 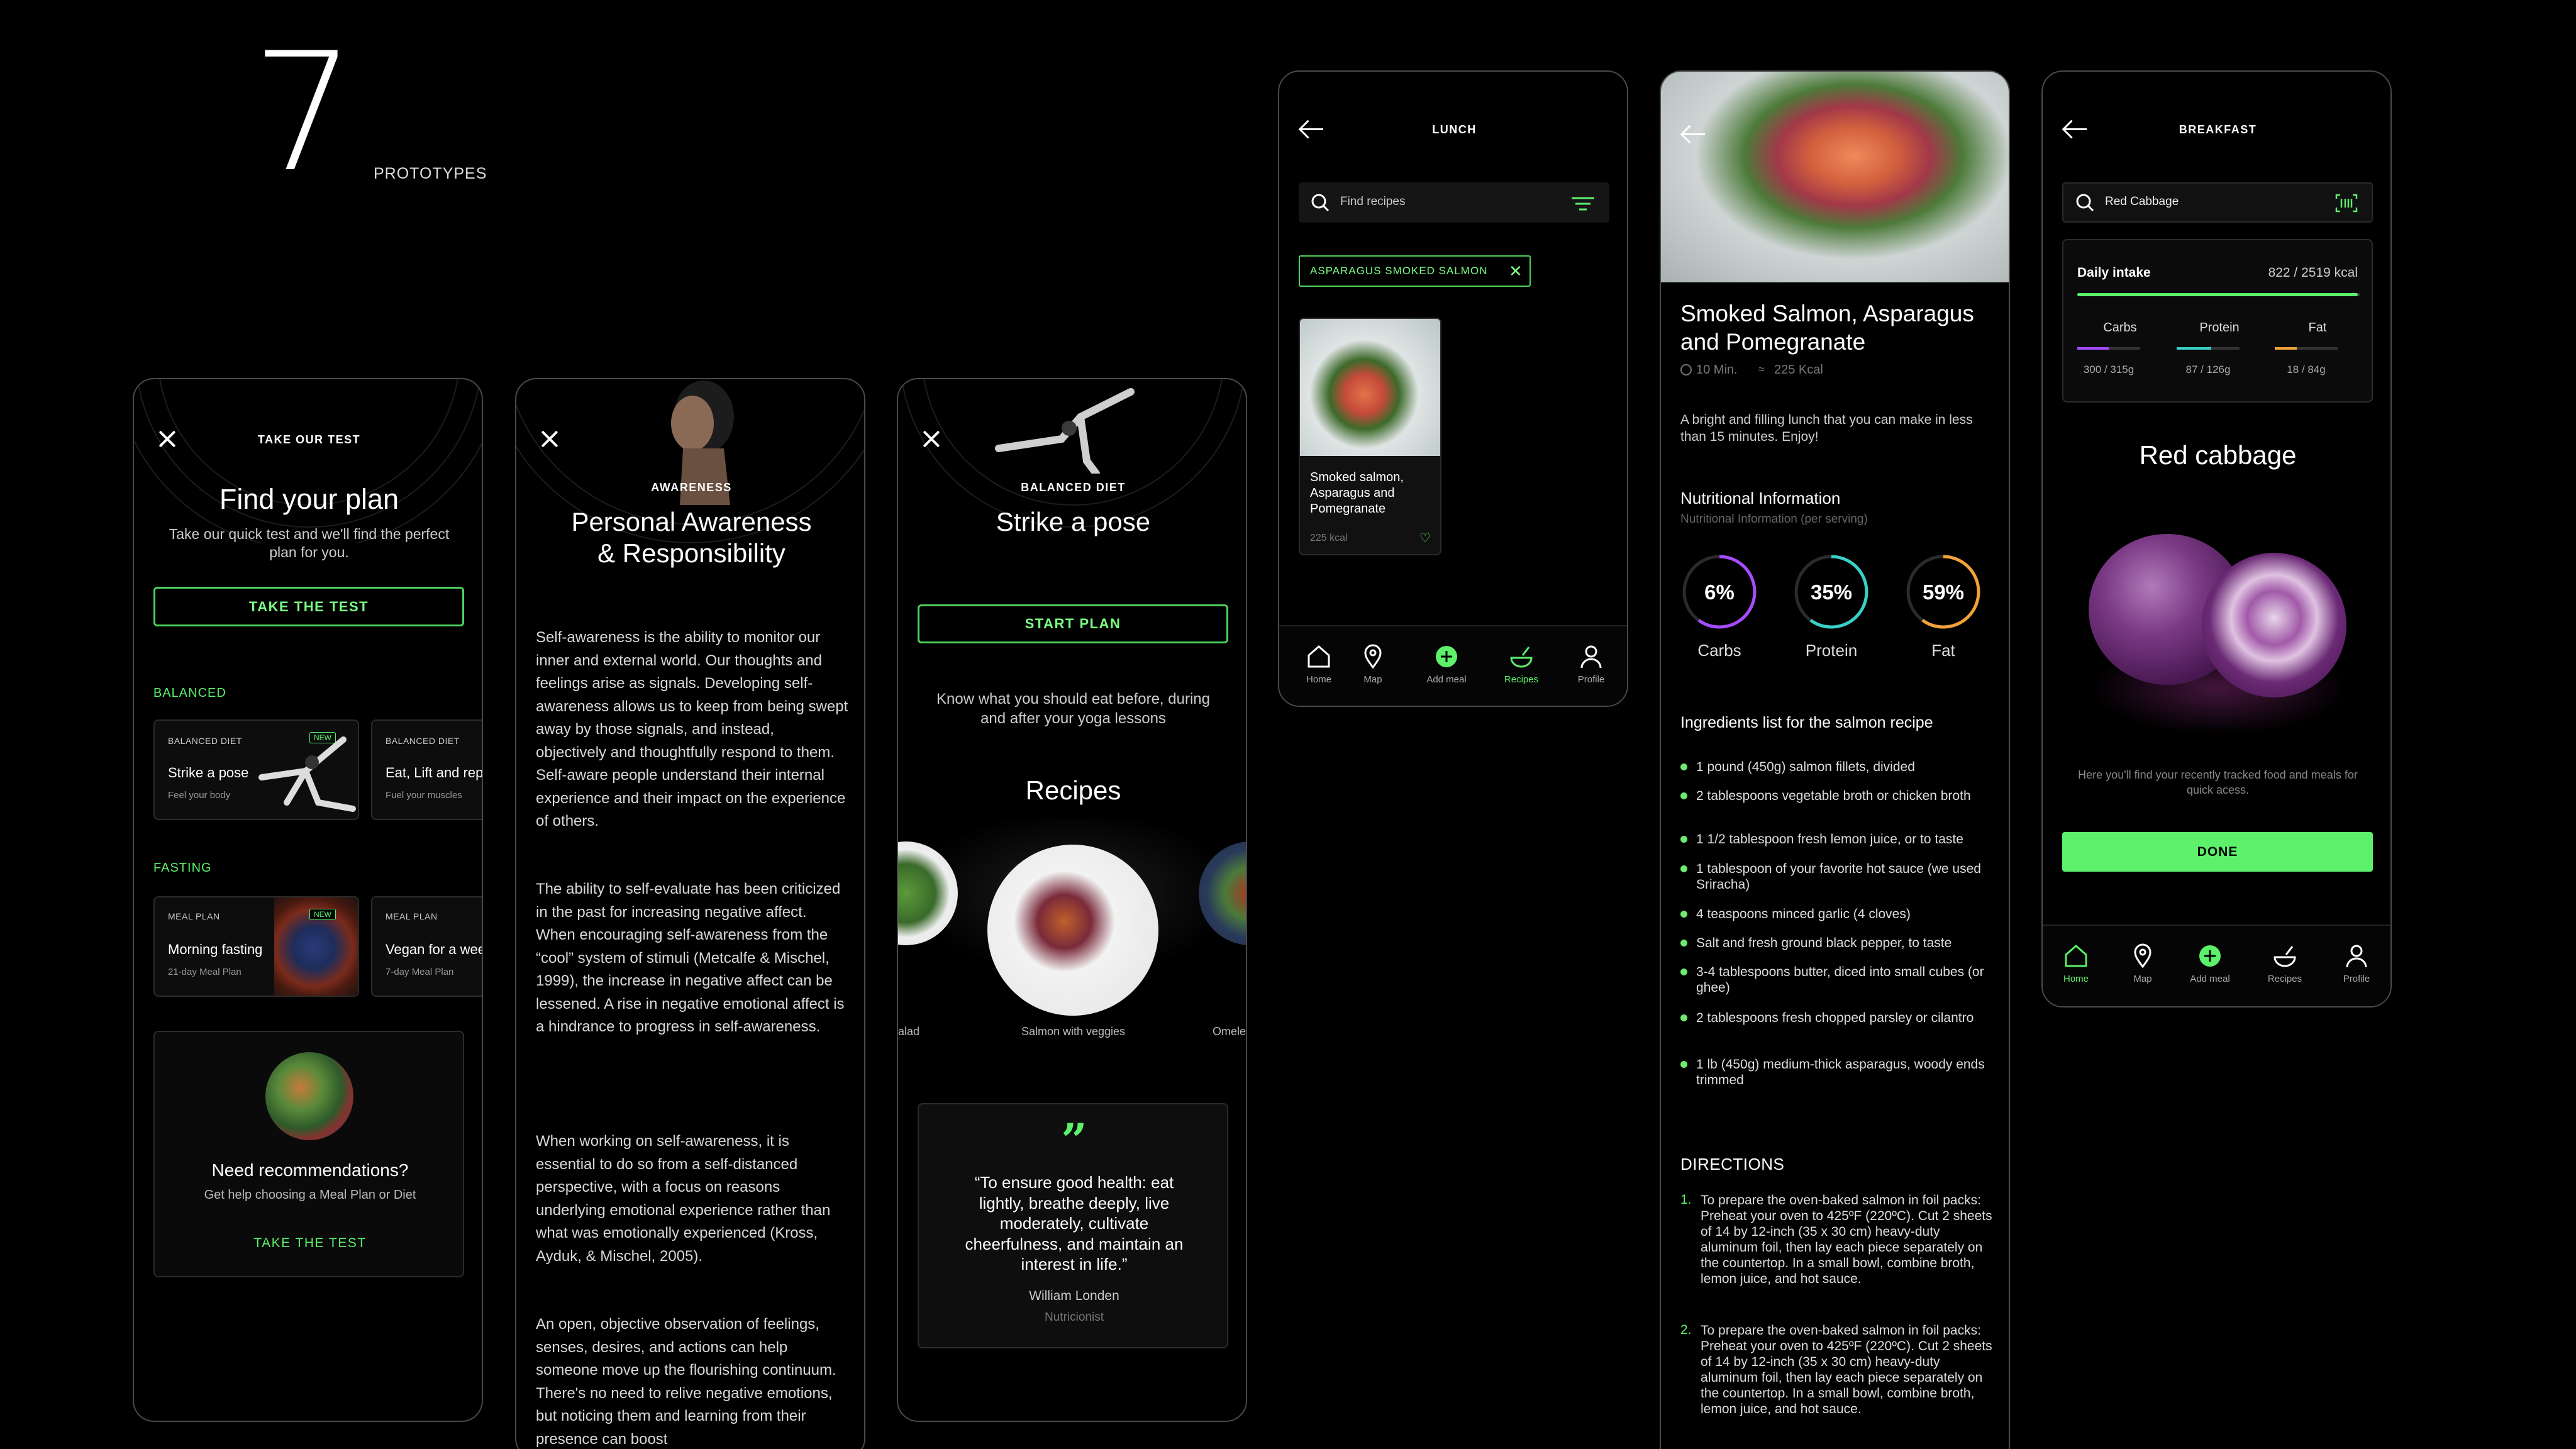 What do you see at coordinates (1072, 930) in the screenshot?
I see `recipe-plate-salmon` at bounding box center [1072, 930].